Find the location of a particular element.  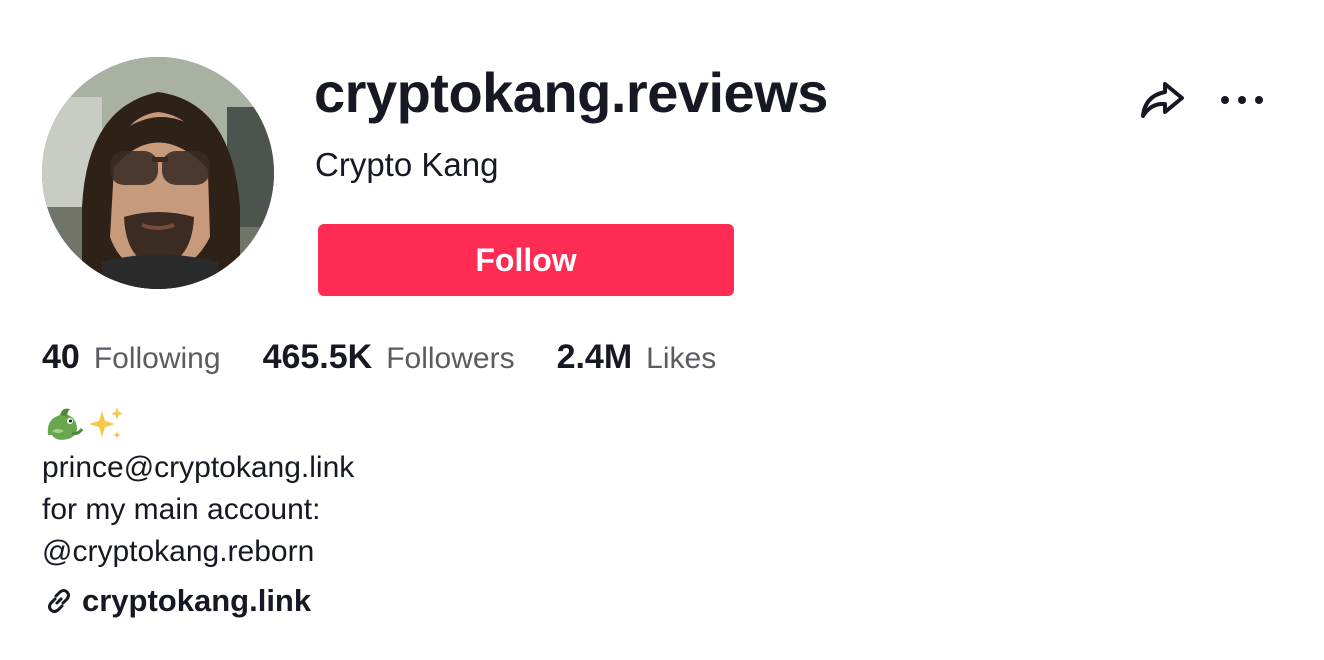

display-name: Crypto Kang is located at coordinates (407, 164).